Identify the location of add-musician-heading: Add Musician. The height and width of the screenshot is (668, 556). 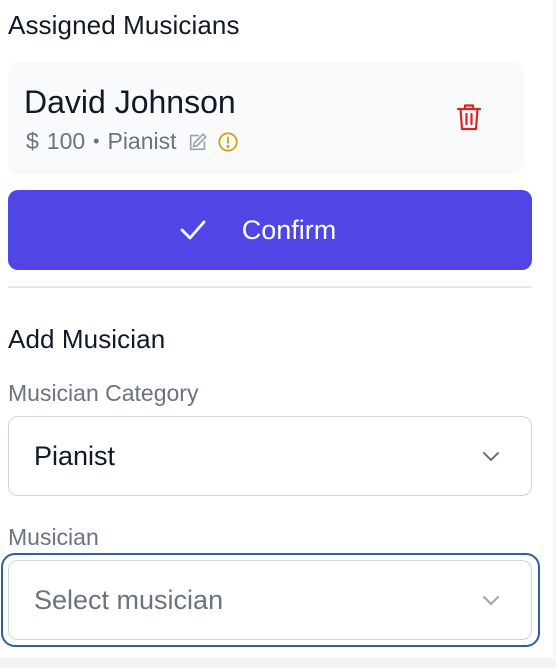
(87, 339).